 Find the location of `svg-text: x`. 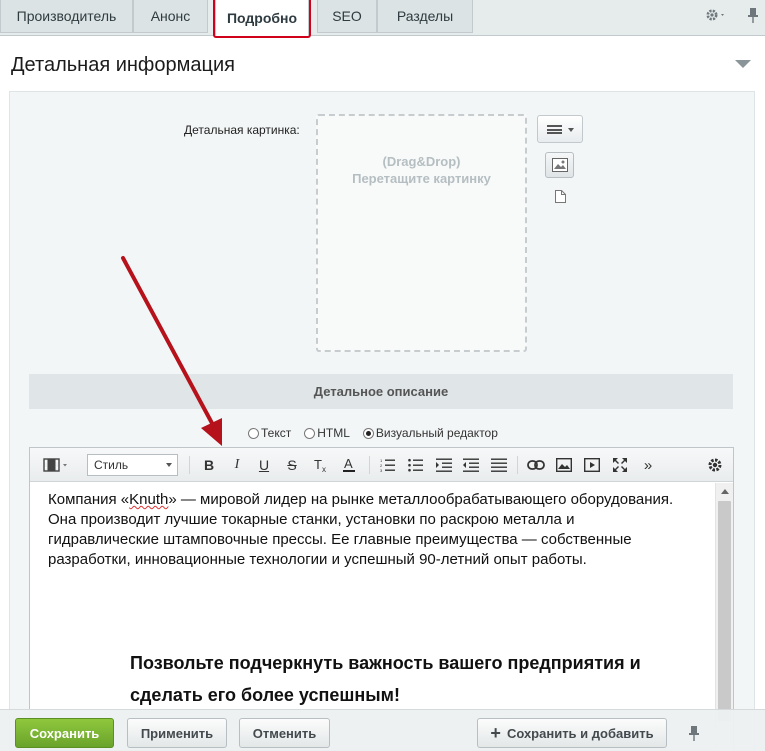

svg-text: x is located at coordinates (324, 469).